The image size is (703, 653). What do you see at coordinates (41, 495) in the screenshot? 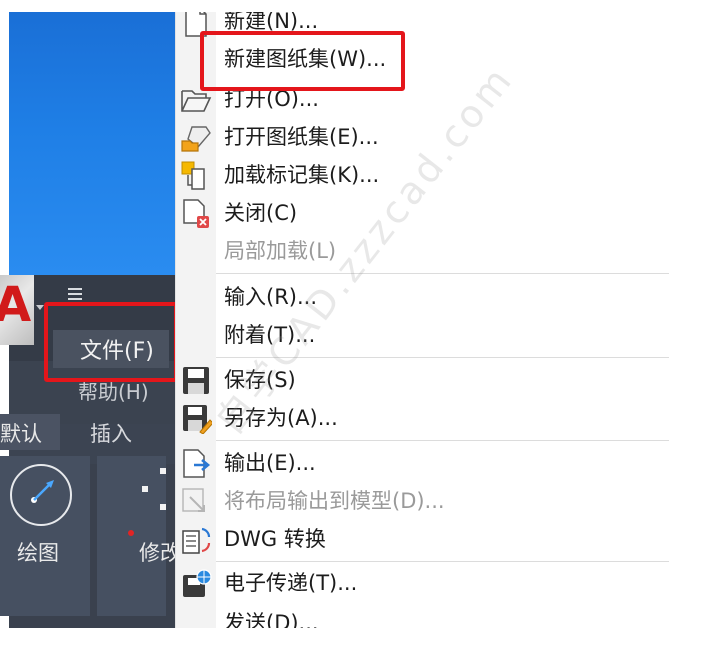
I see `circle-draw-icon` at bounding box center [41, 495].